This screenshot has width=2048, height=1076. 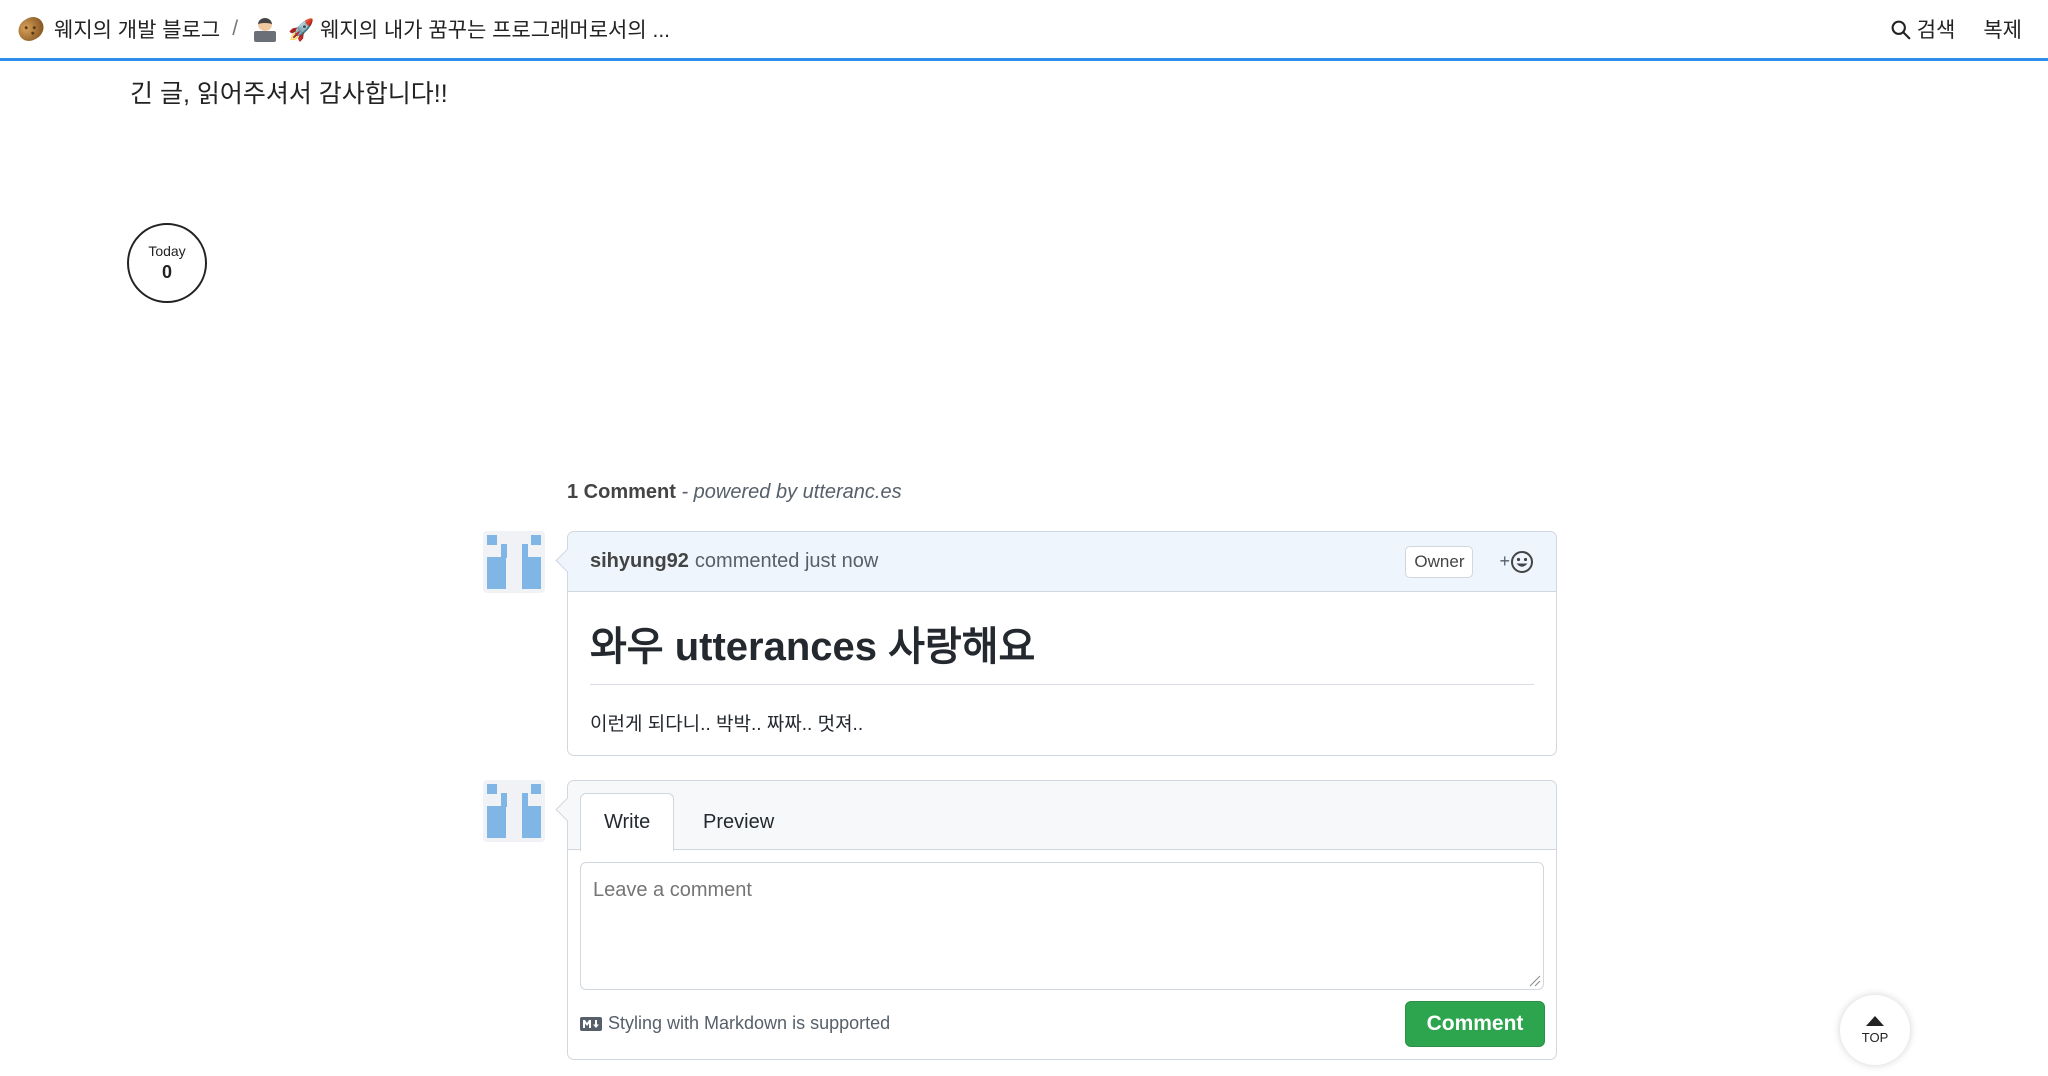 What do you see at coordinates (591, 1023) in the screenshot?
I see `markdown-icon` at bounding box center [591, 1023].